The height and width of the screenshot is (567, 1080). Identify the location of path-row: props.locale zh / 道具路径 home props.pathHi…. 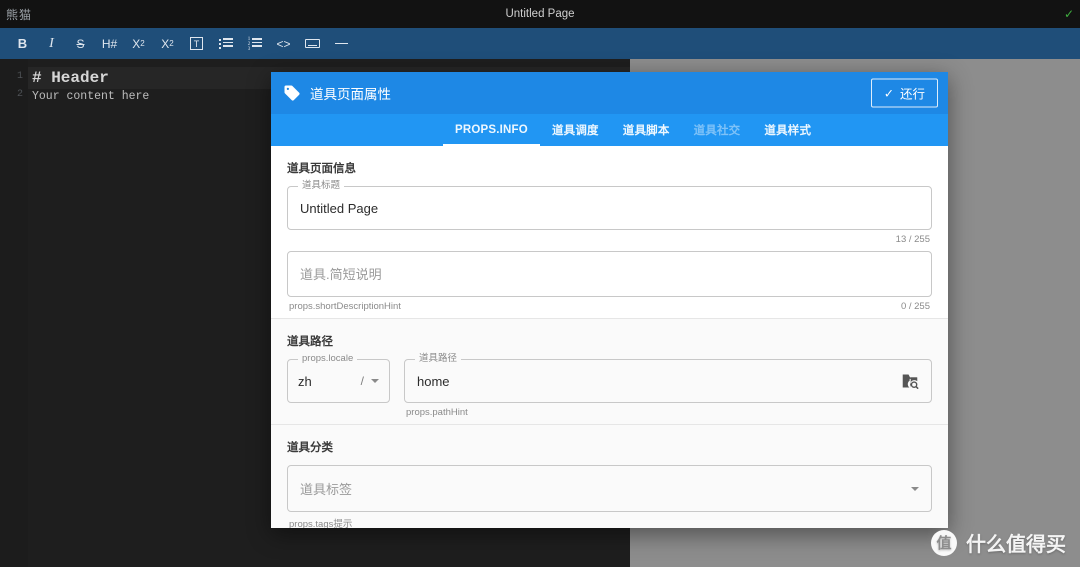
(609, 385).